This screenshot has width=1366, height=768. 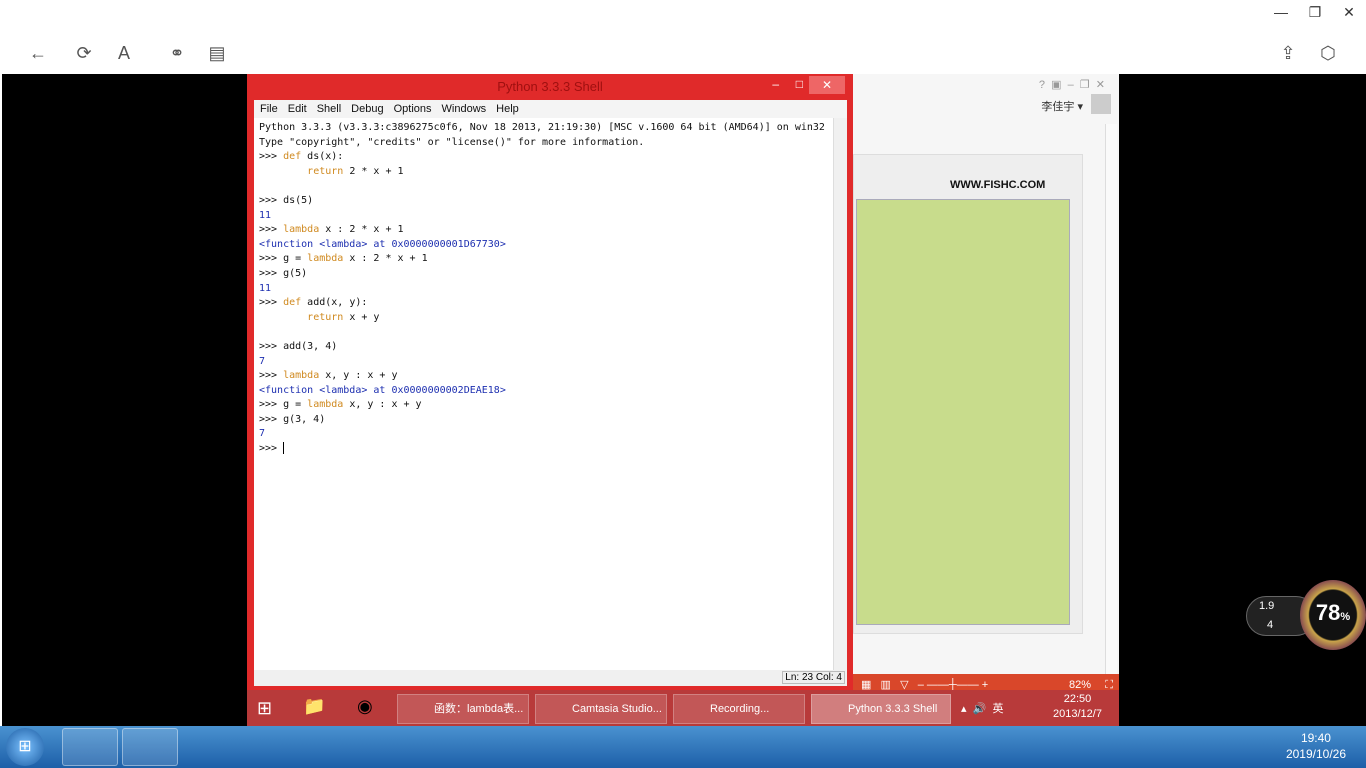 I want to click on font-icon: A, so click(x=124, y=53).